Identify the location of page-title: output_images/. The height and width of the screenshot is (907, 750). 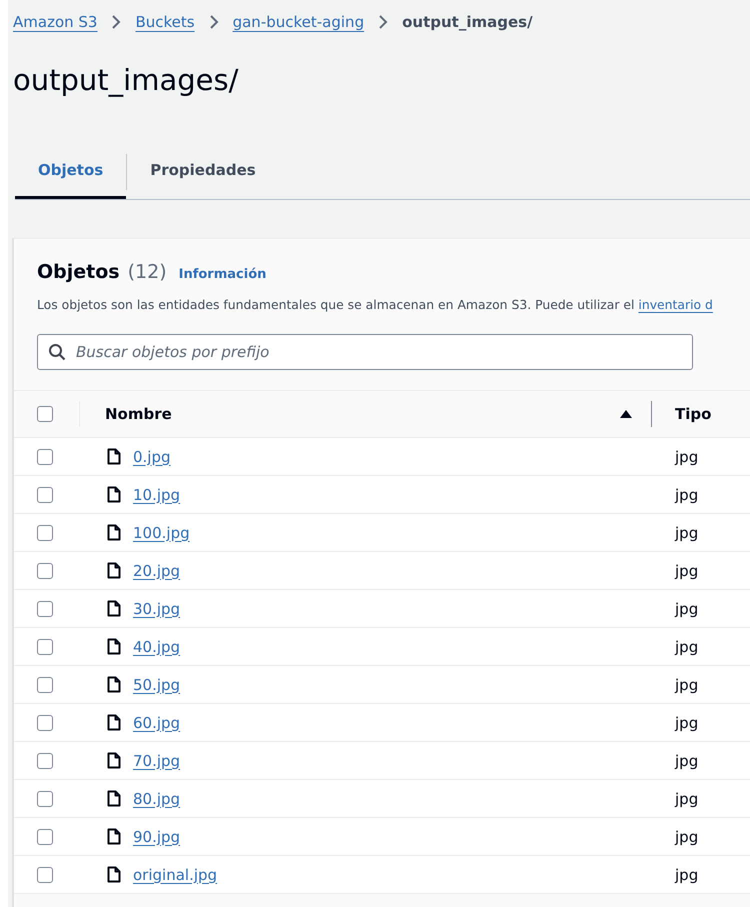
(126, 80).